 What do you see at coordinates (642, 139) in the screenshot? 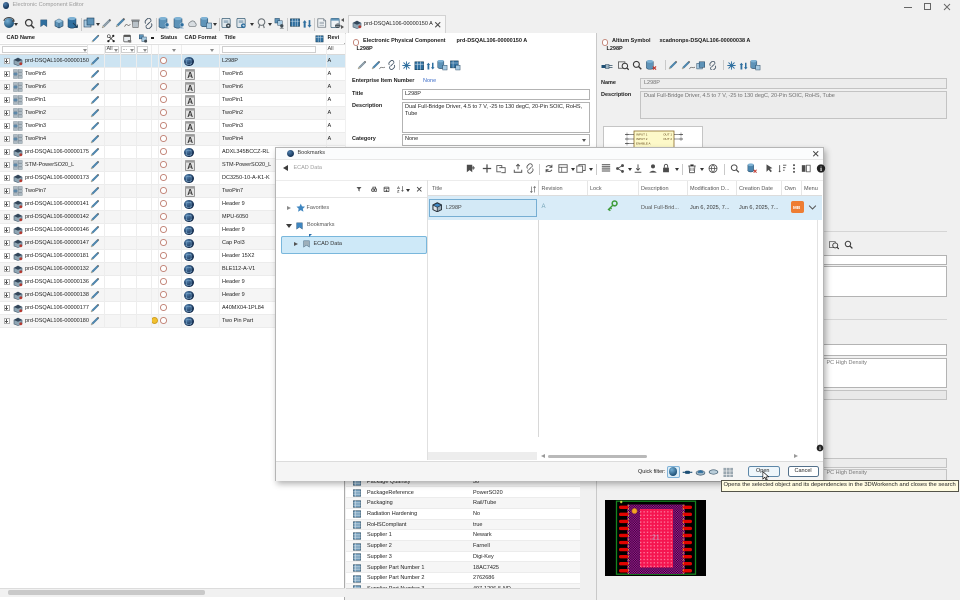
I see `svg-text: INPUT 2` at bounding box center [642, 139].